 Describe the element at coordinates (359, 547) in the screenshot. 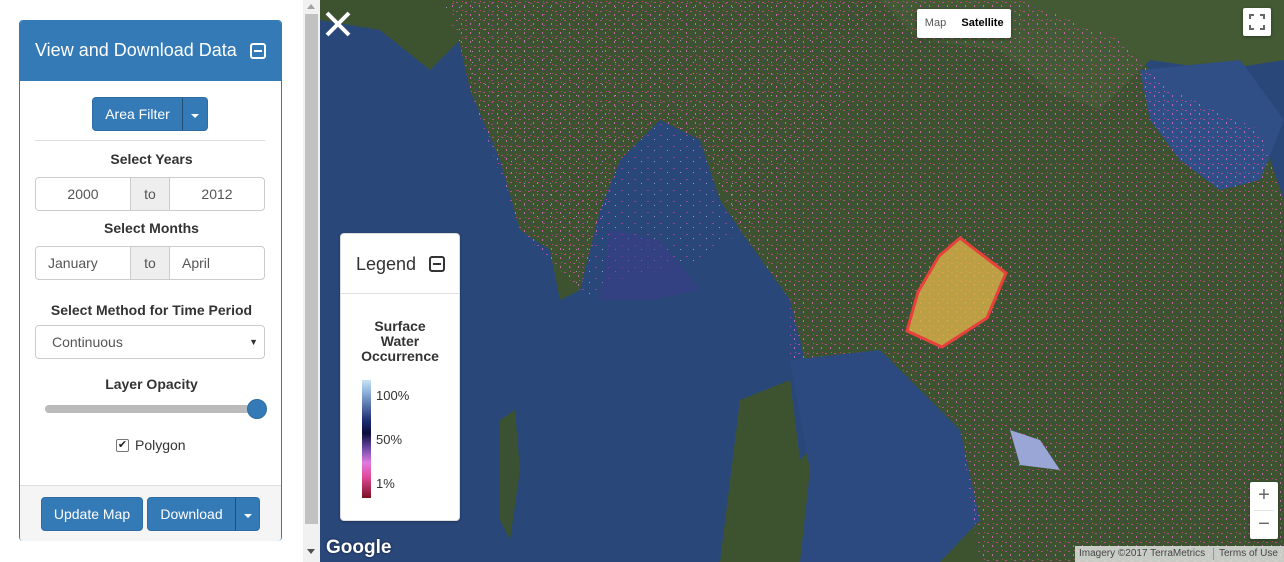

I see `google-logo: Google` at that location.